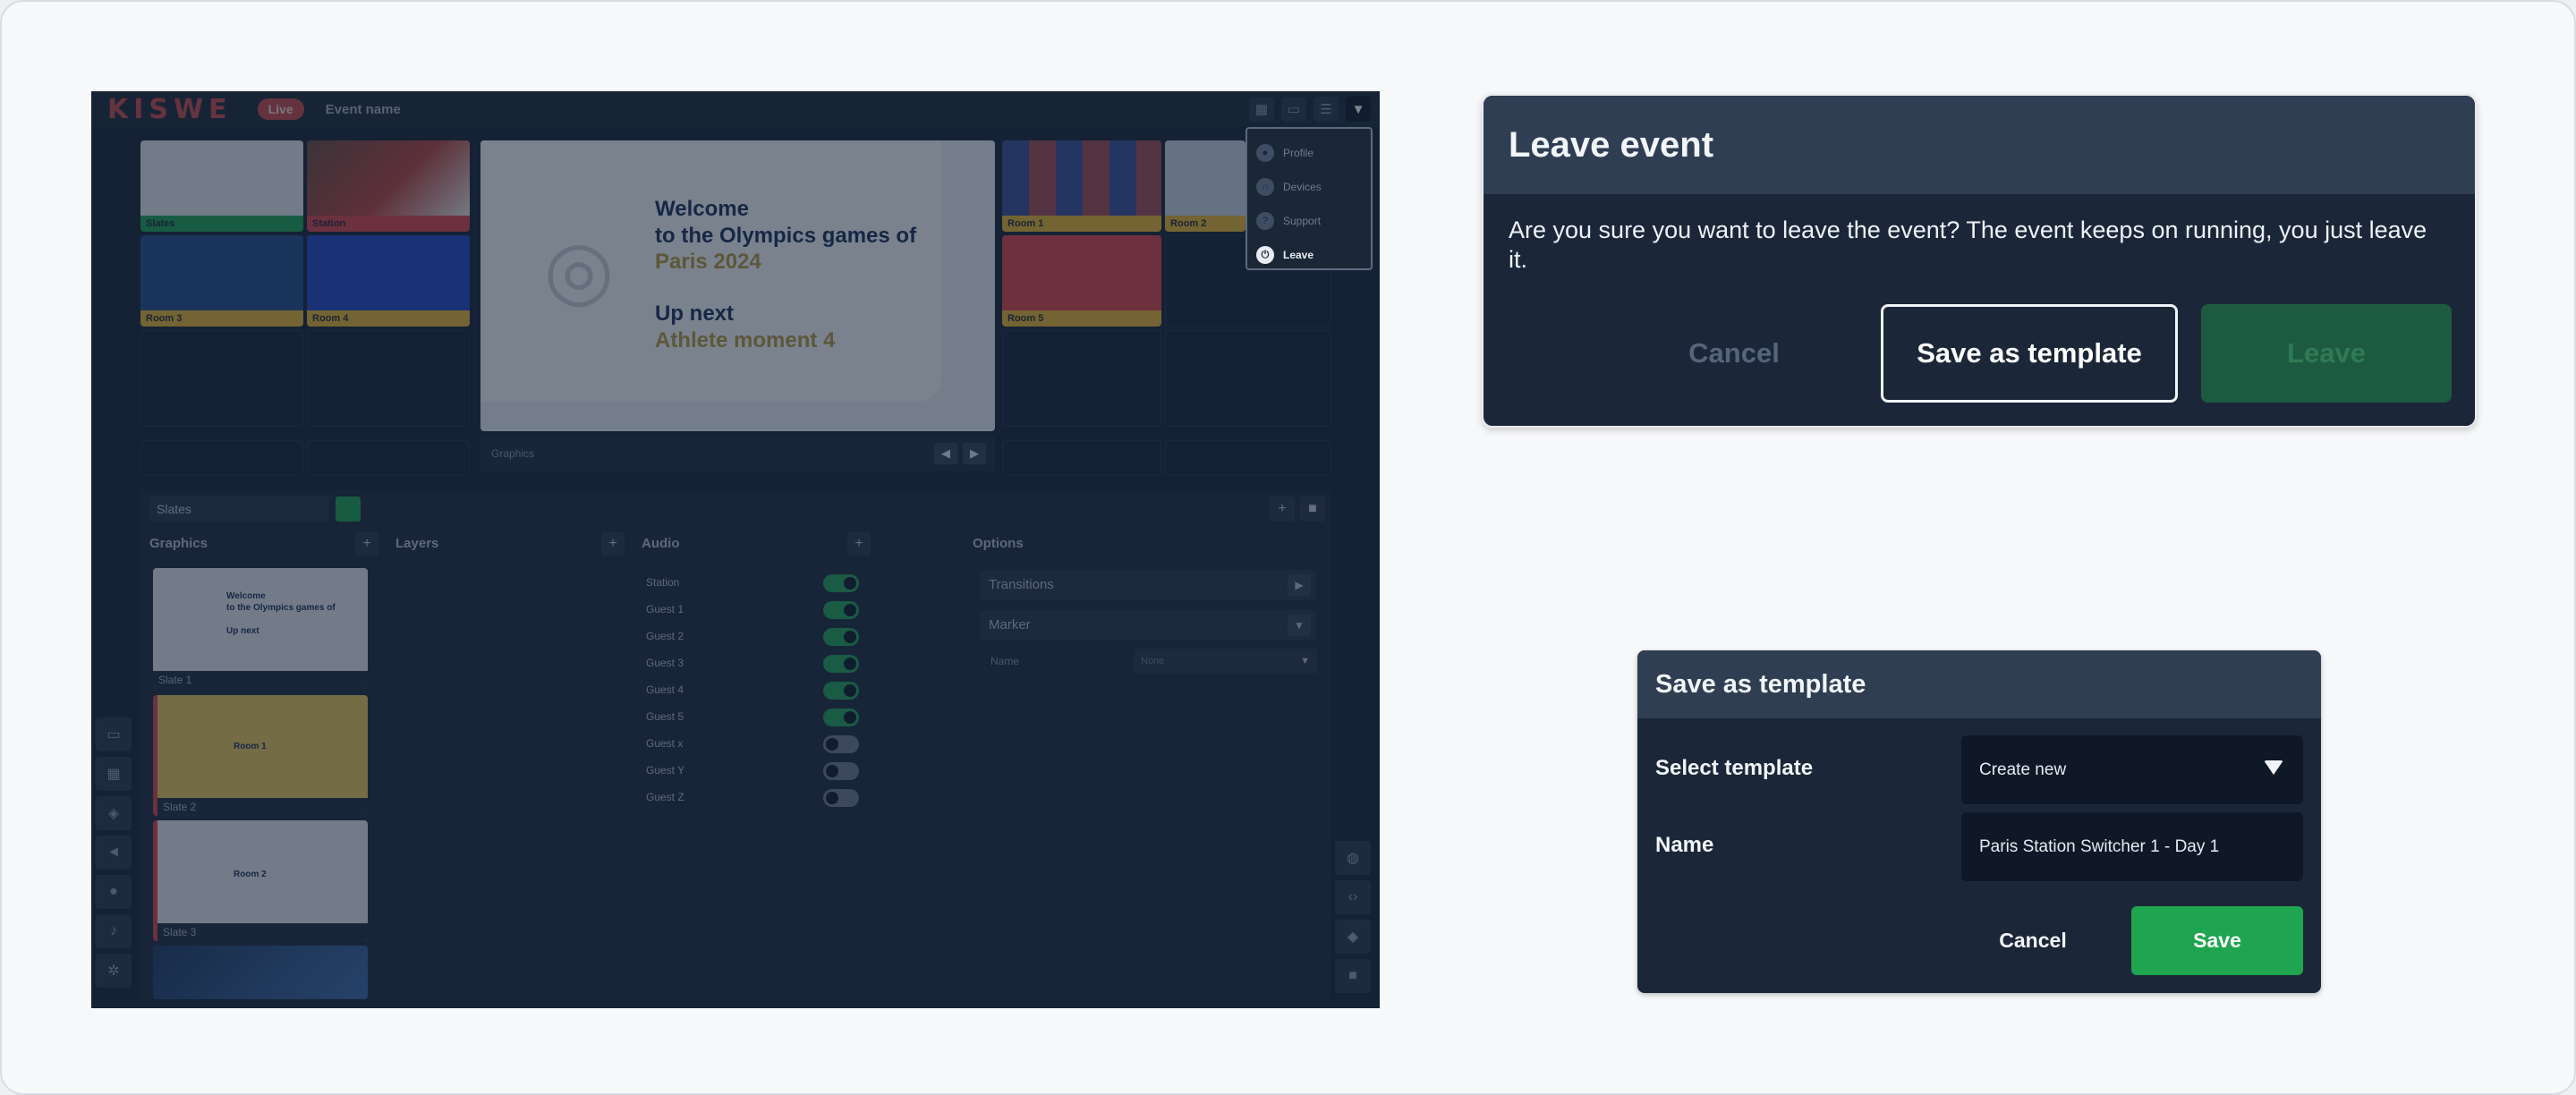 The image size is (2576, 1095). Describe the element at coordinates (1734, 354) in the screenshot. I see `leave-cancel-button: Cancel` at that location.